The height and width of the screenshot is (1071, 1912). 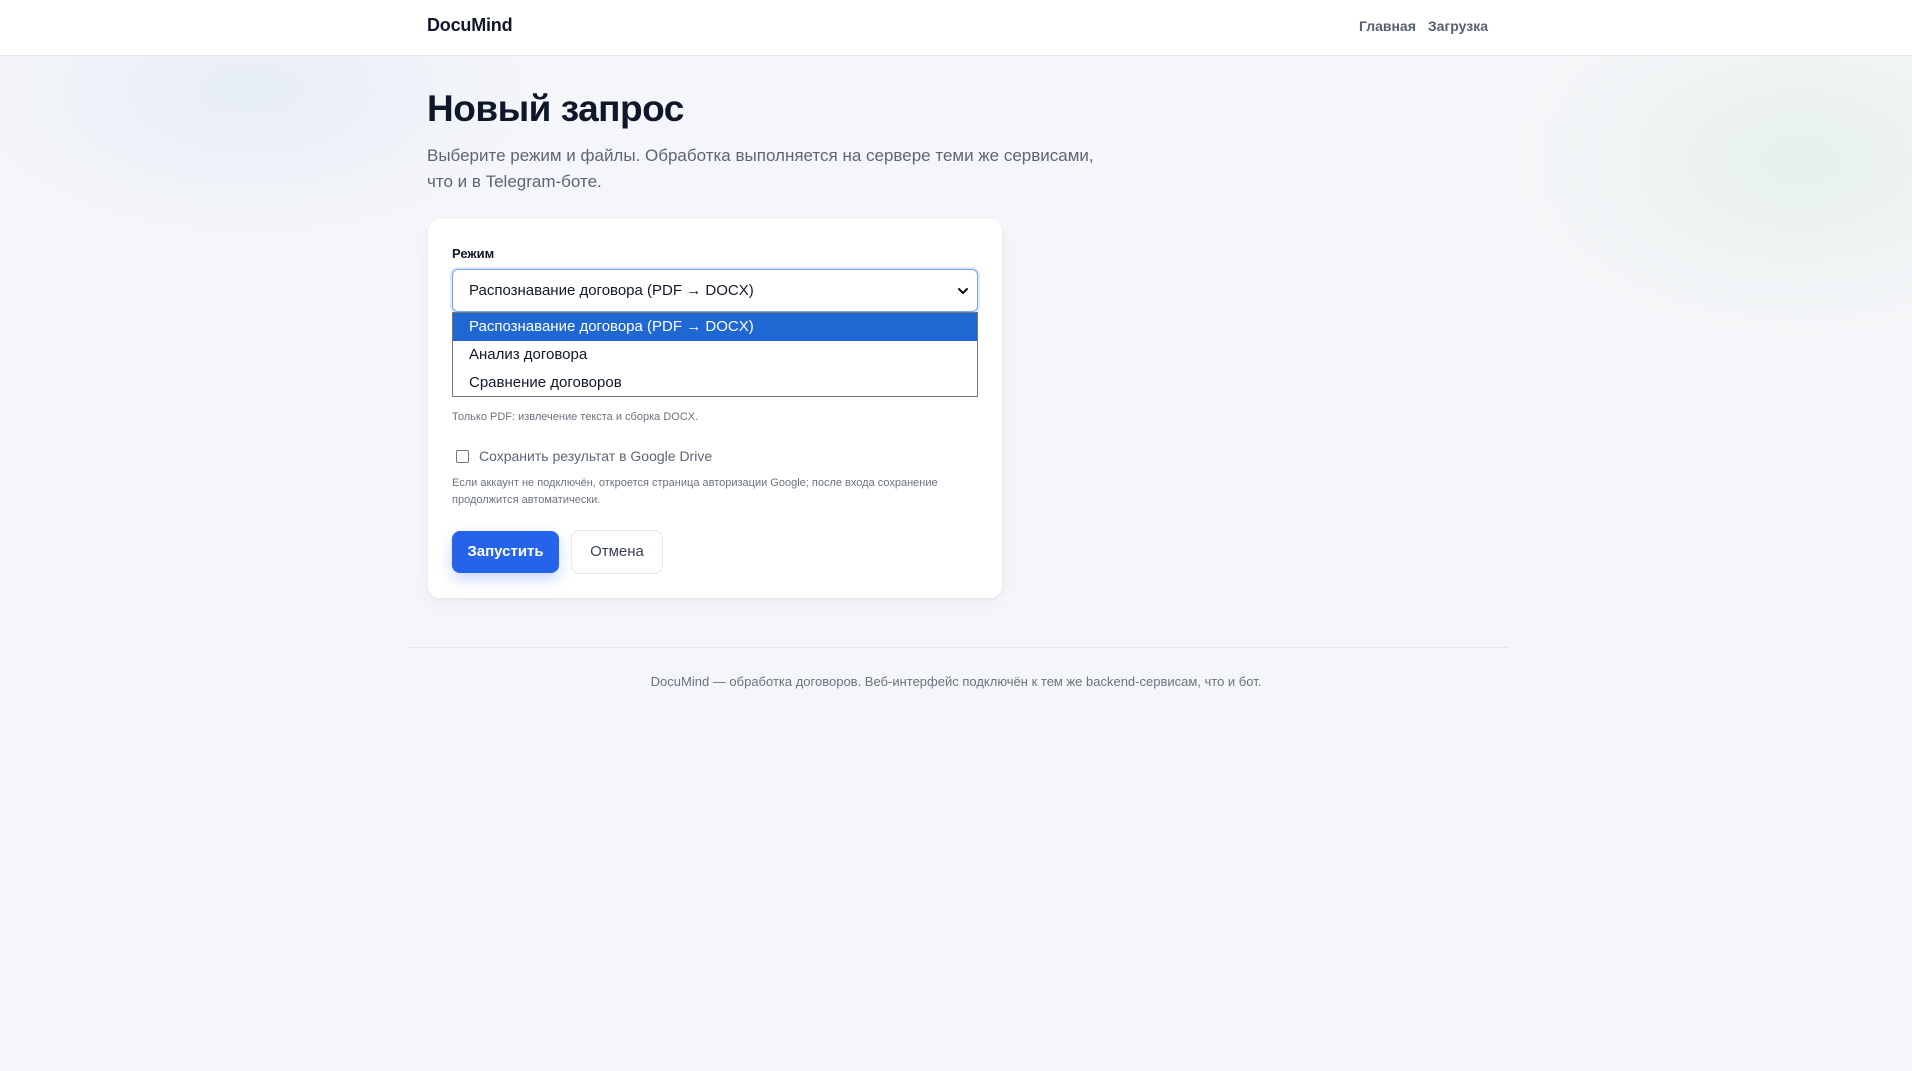 I want to click on nav-link-upload: Загрузка, so click(x=1458, y=26).